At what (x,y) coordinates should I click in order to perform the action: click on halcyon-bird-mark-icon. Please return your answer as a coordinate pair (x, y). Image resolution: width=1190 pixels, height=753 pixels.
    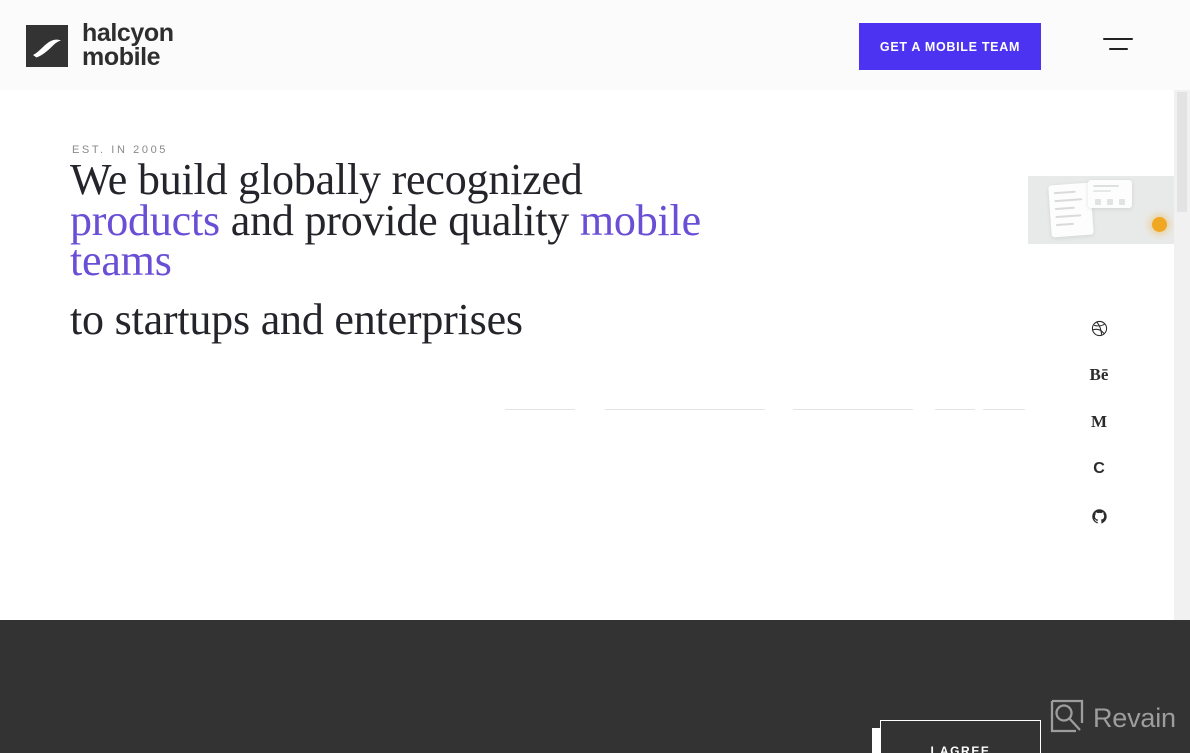
    Looking at the image, I should click on (47, 45).